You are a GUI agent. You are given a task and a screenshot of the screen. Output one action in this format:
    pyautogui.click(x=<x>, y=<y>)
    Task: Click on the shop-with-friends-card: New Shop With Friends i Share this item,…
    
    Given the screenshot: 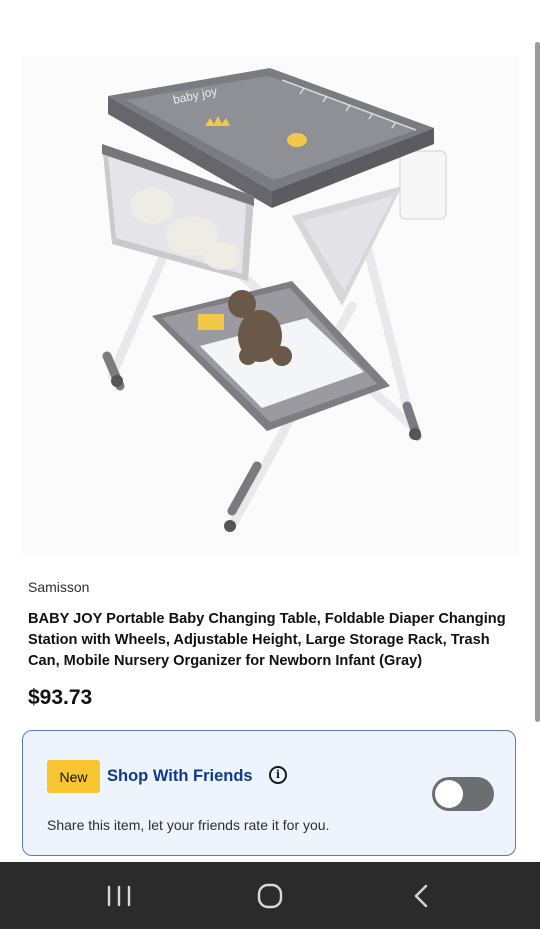 What is the action you would take?
    pyautogui.click(x=269, y=793)
    